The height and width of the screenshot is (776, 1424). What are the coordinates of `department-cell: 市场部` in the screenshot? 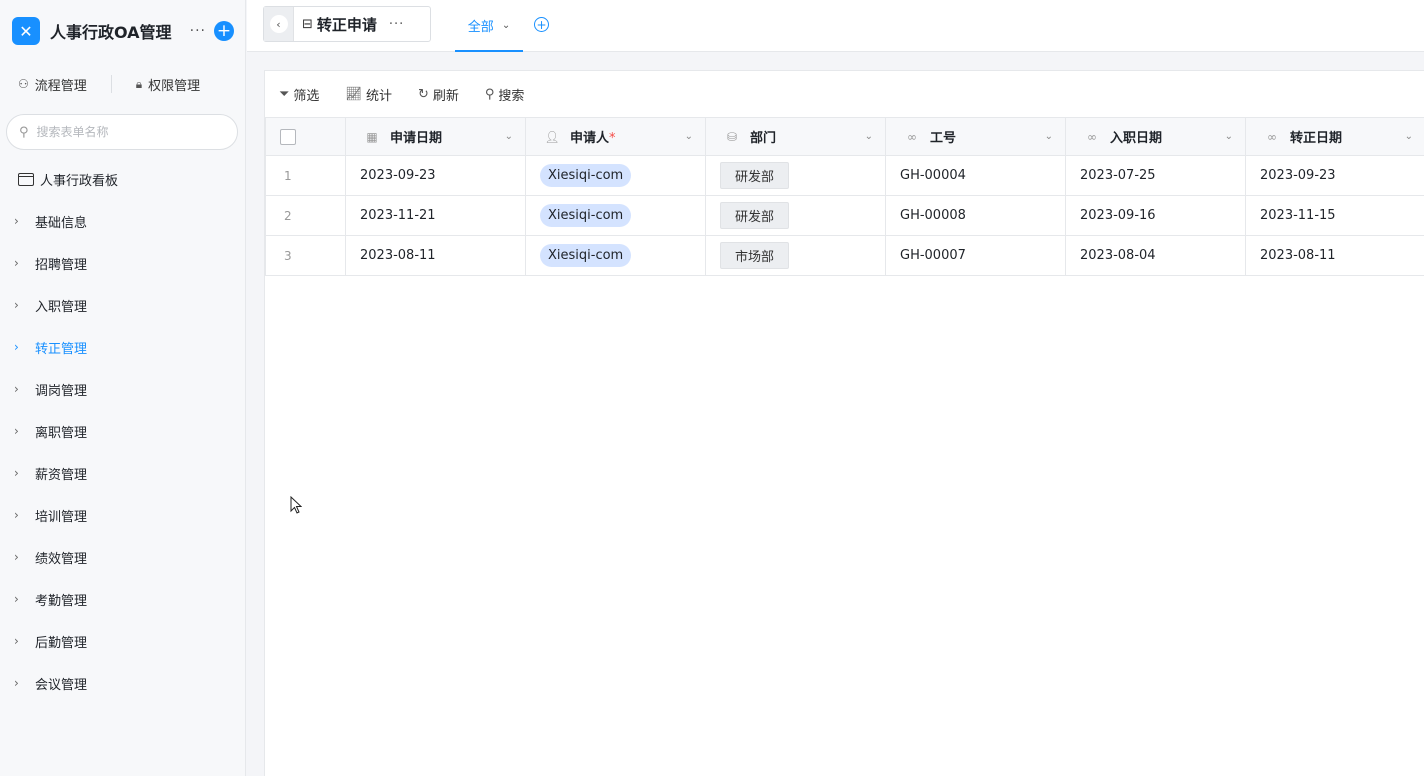 It's located at (795, 255).